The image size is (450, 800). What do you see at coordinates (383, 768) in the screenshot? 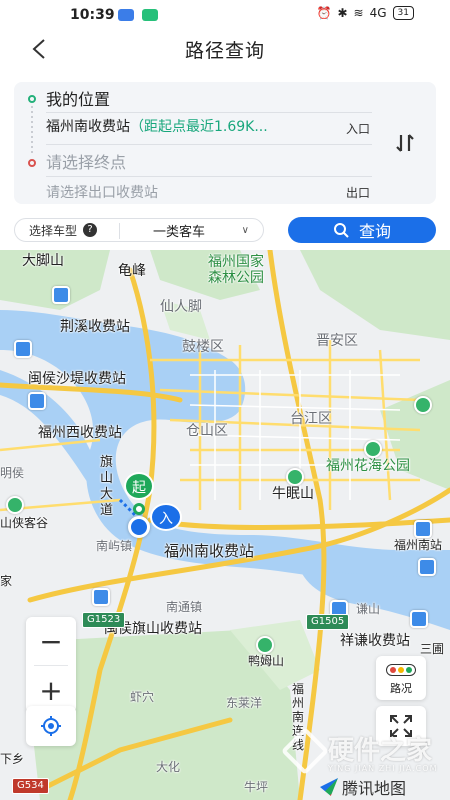
I see `watermark-subtext: YING JIAN ZHI JIA.COM` at bounding box center [383, 768].